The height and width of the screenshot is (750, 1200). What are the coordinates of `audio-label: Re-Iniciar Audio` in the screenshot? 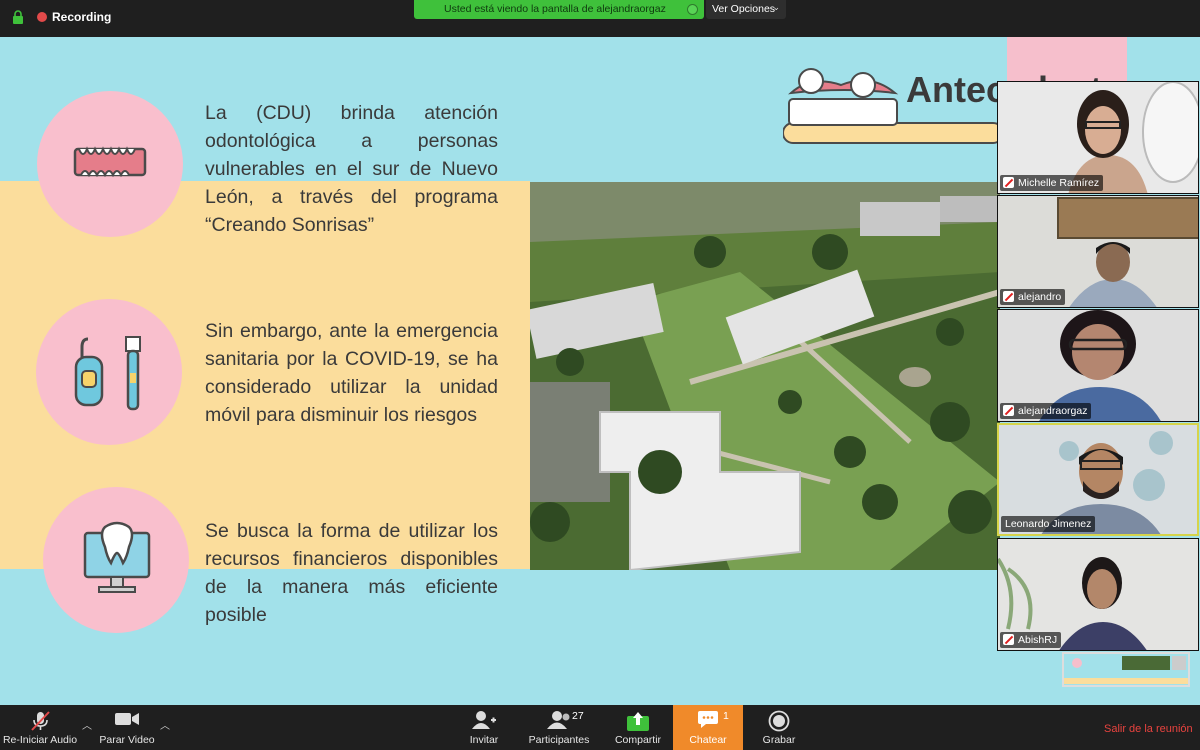 It's located at (40, 740).